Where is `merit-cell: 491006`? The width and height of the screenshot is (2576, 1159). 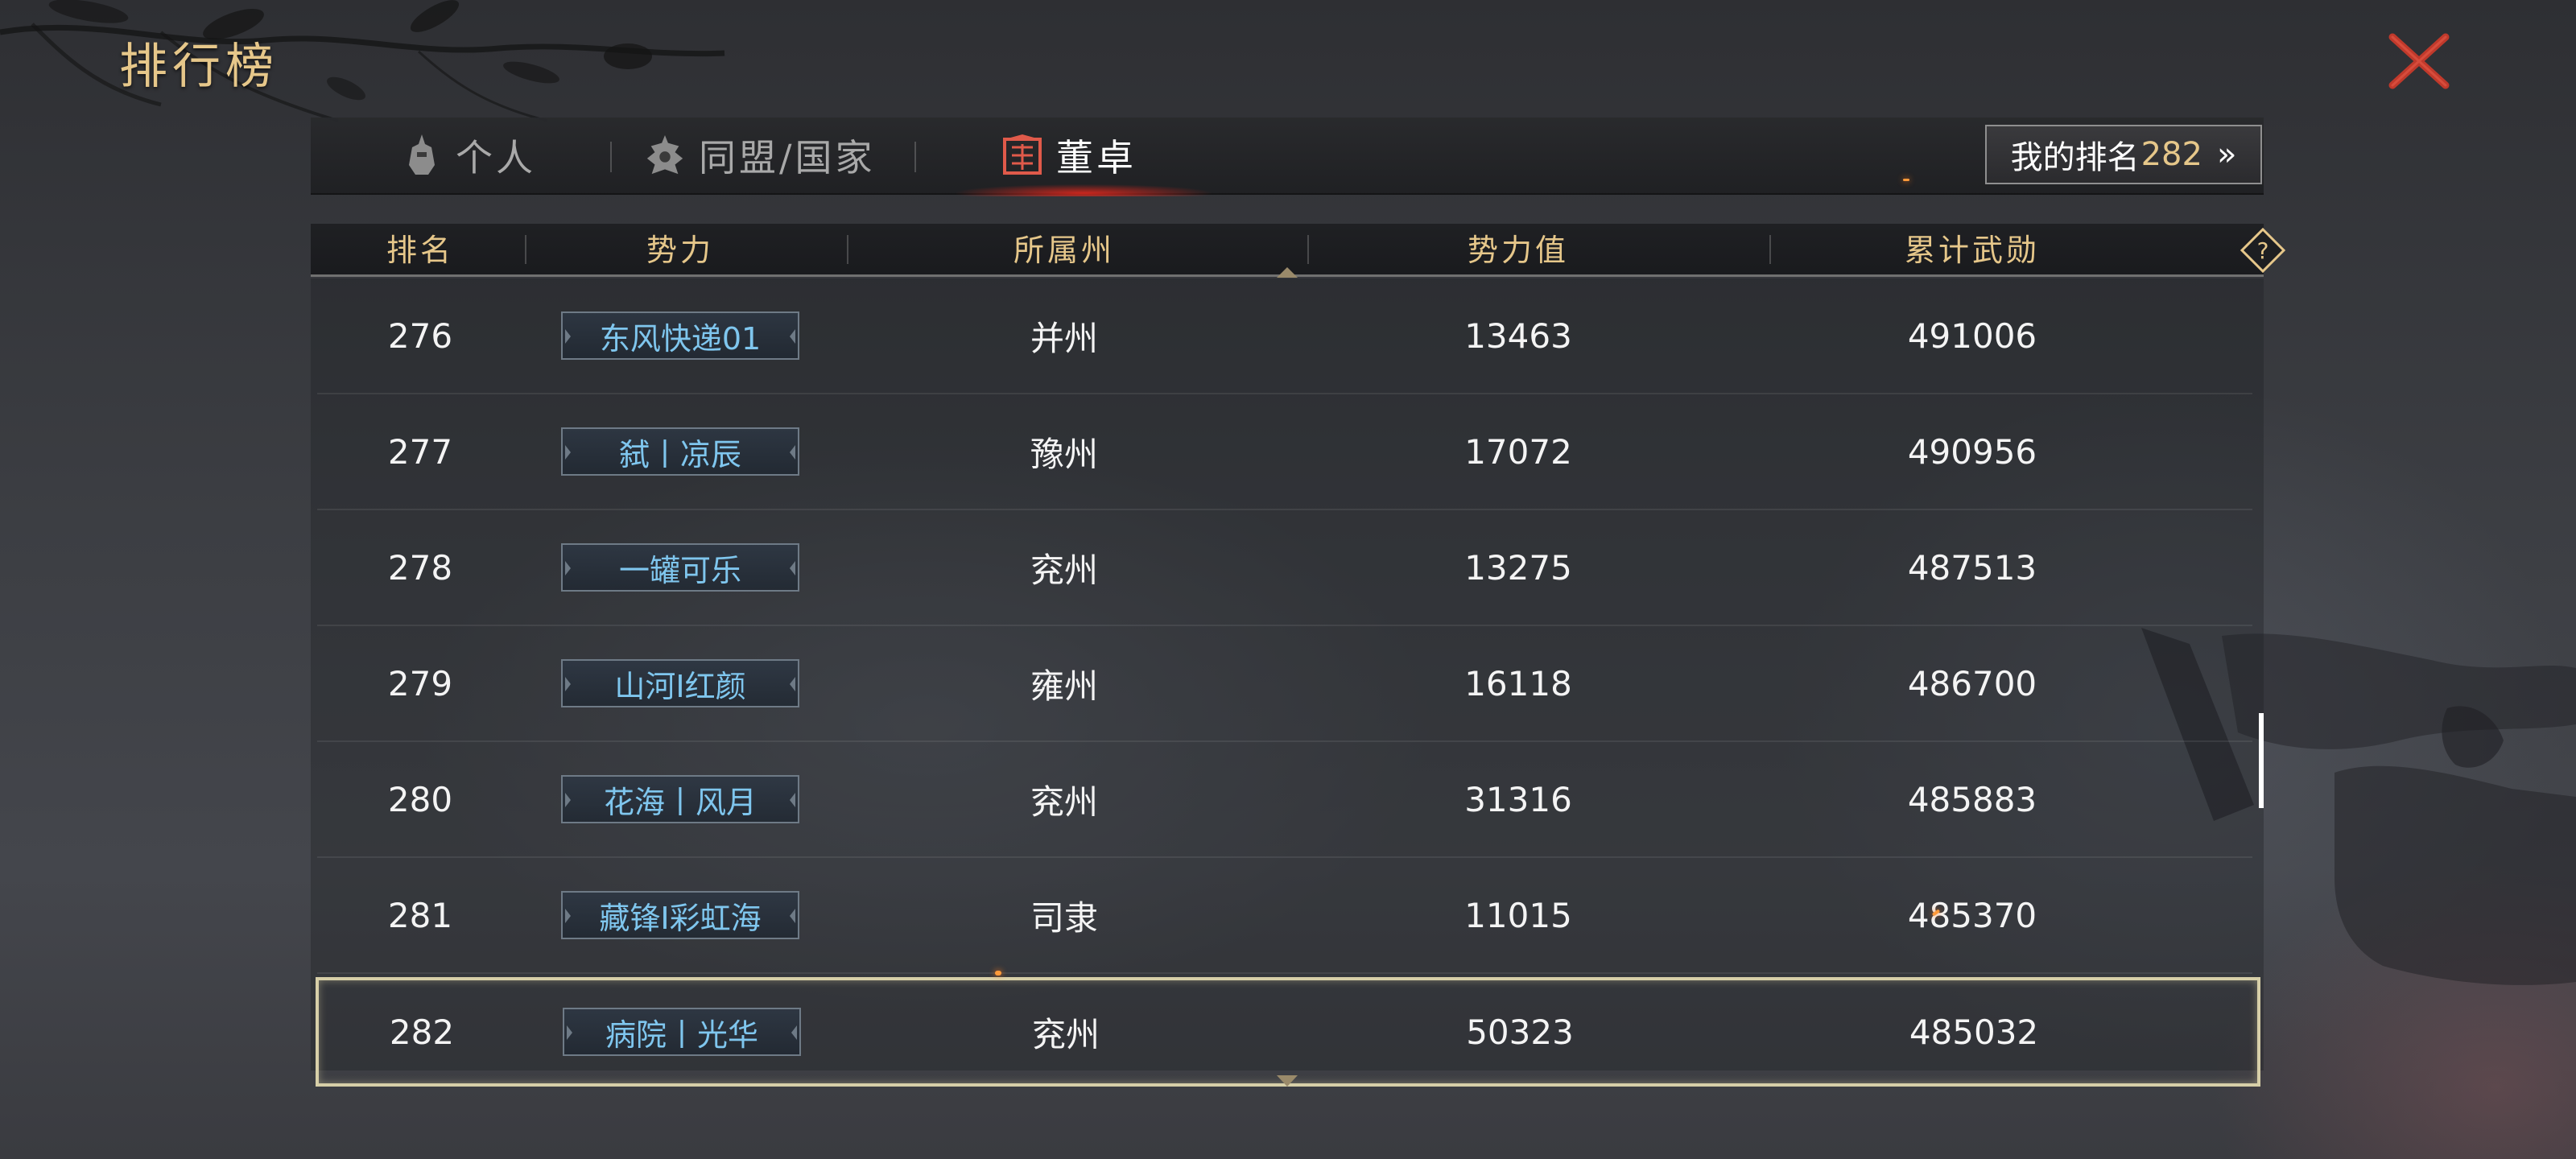
merit-cell: 491006 is located at coordinates (1972, 336).